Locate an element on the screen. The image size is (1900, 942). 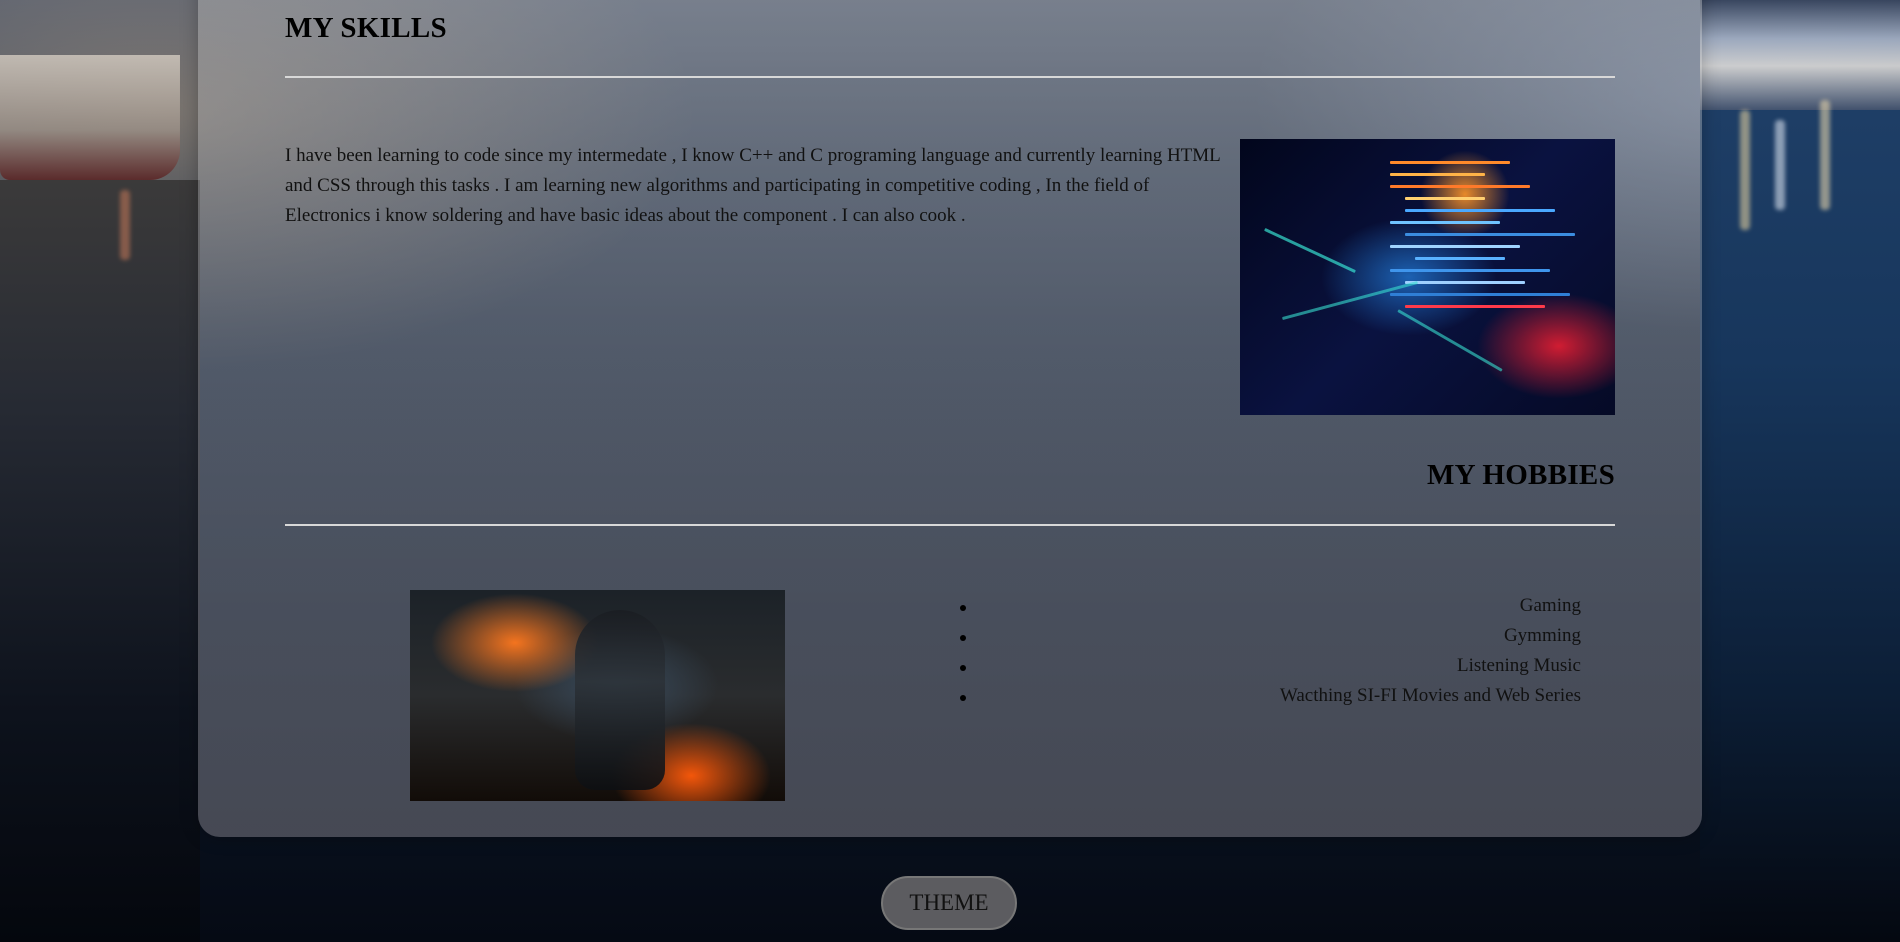
skills-heading: MY SKILLS is located at coordinates (366, 28).